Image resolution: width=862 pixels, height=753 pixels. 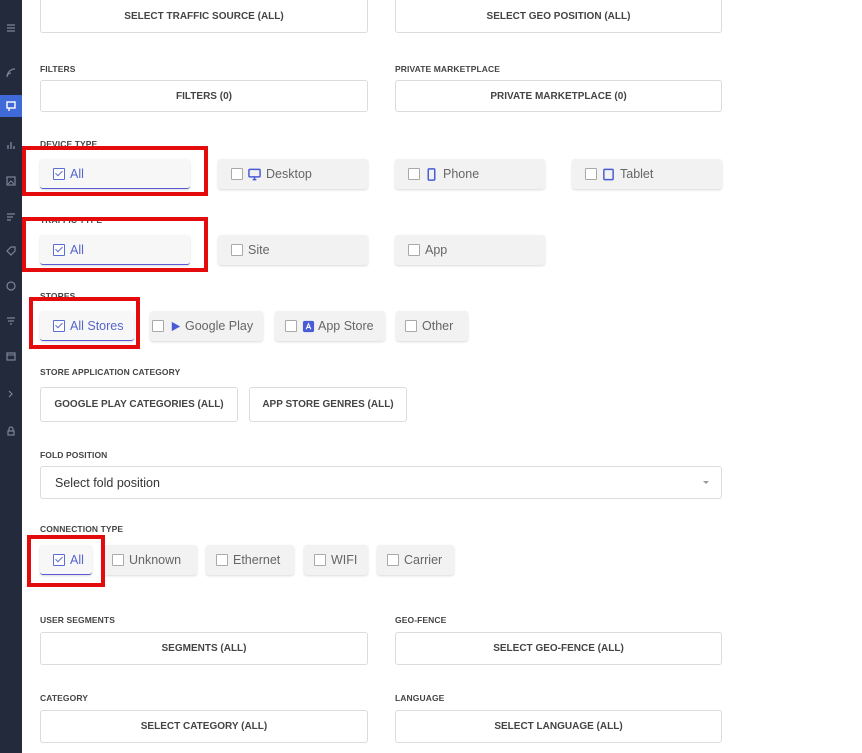 I want to click on private-marketplace-button: PRIVATE MARKETPLACE (0), so click(x=558, y=96).